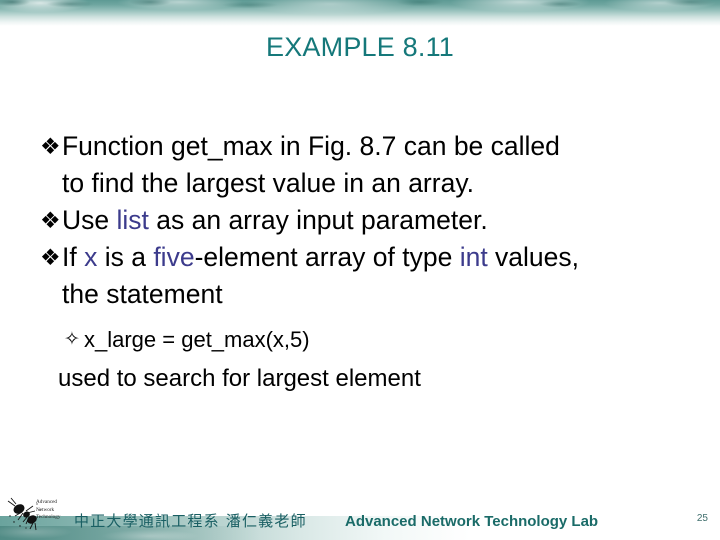 The image size is (720, 540). I want to click on logo-line-1: Advanced, so click(47, 502).